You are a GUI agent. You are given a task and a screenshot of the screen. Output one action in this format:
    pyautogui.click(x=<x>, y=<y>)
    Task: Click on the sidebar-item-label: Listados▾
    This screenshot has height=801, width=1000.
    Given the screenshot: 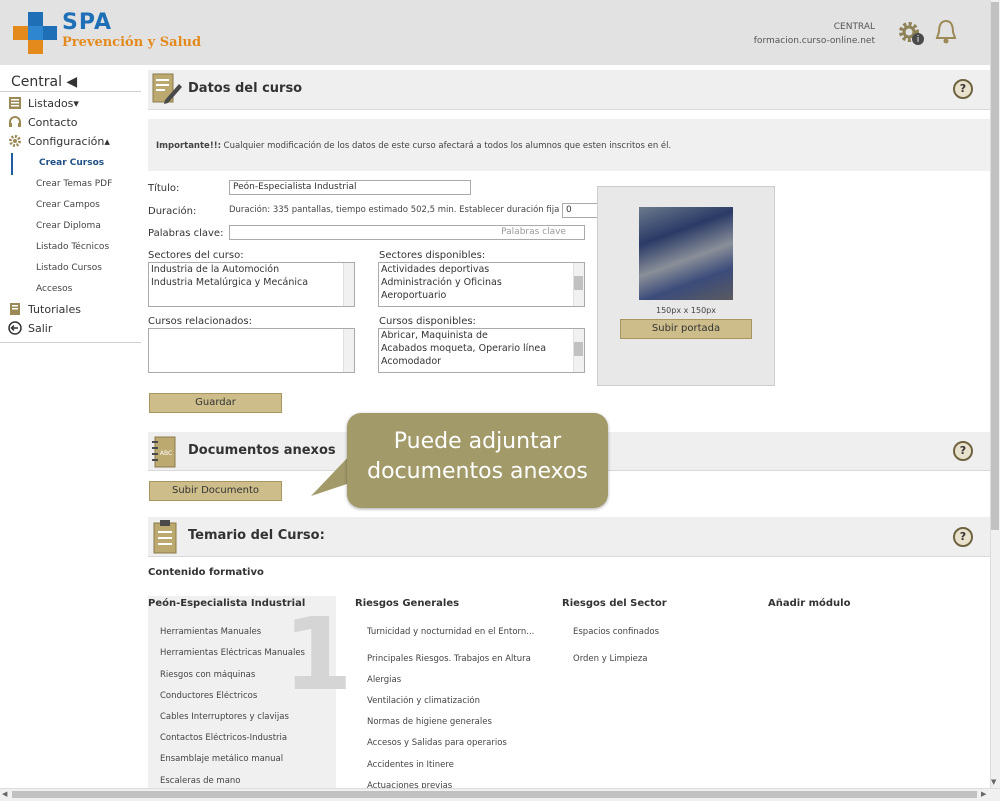 What is the action you would take?
    pyautogui.click(x=53, y=103)
    